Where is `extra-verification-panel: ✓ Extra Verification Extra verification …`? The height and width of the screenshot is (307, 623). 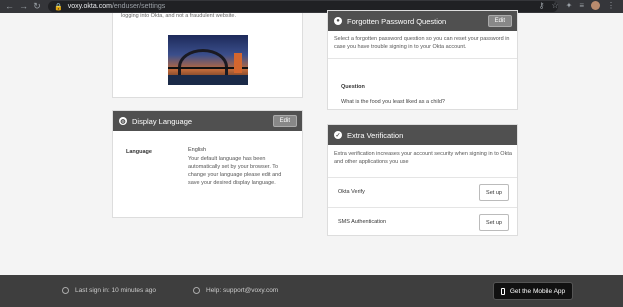 extra-verification-panel: ✓ Extra Verification Extra verification … is located at coordinates (422, 180).